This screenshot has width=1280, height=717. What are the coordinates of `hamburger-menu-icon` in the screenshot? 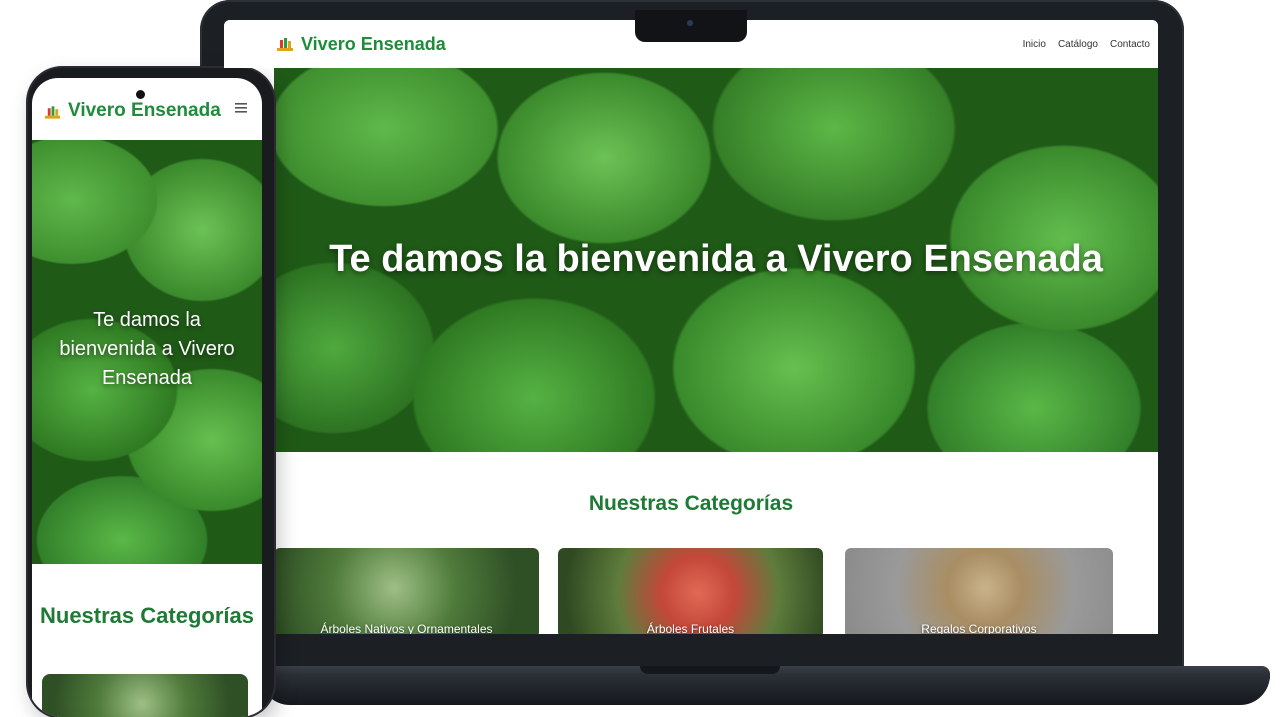 It's located at (241, 108).